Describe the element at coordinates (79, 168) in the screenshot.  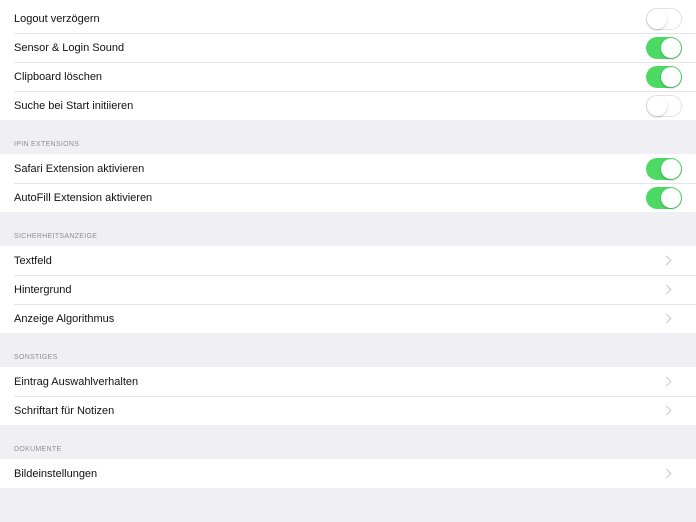
I see `row-label: Safari Extension aktivieren` at that location.